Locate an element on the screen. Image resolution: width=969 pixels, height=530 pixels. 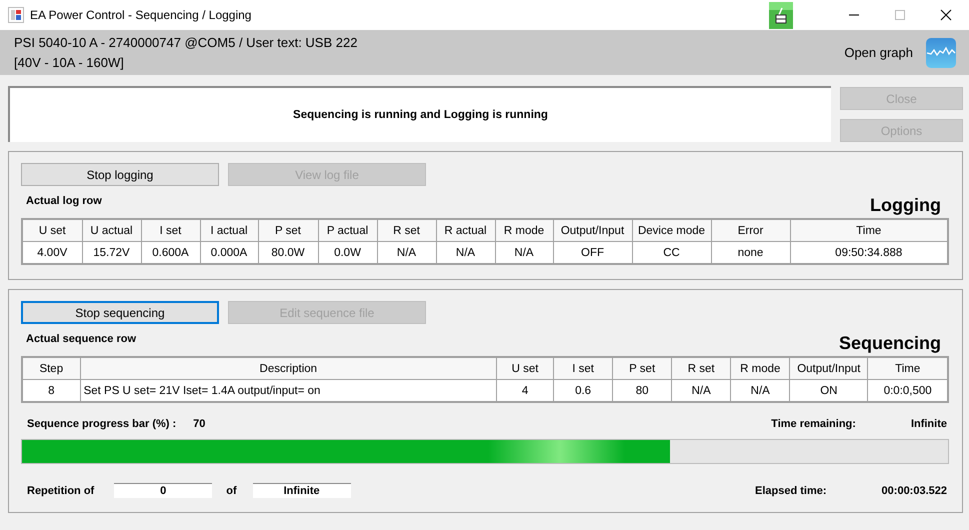
repetition-total-field: Infinite is located at coordinates (301, 490).